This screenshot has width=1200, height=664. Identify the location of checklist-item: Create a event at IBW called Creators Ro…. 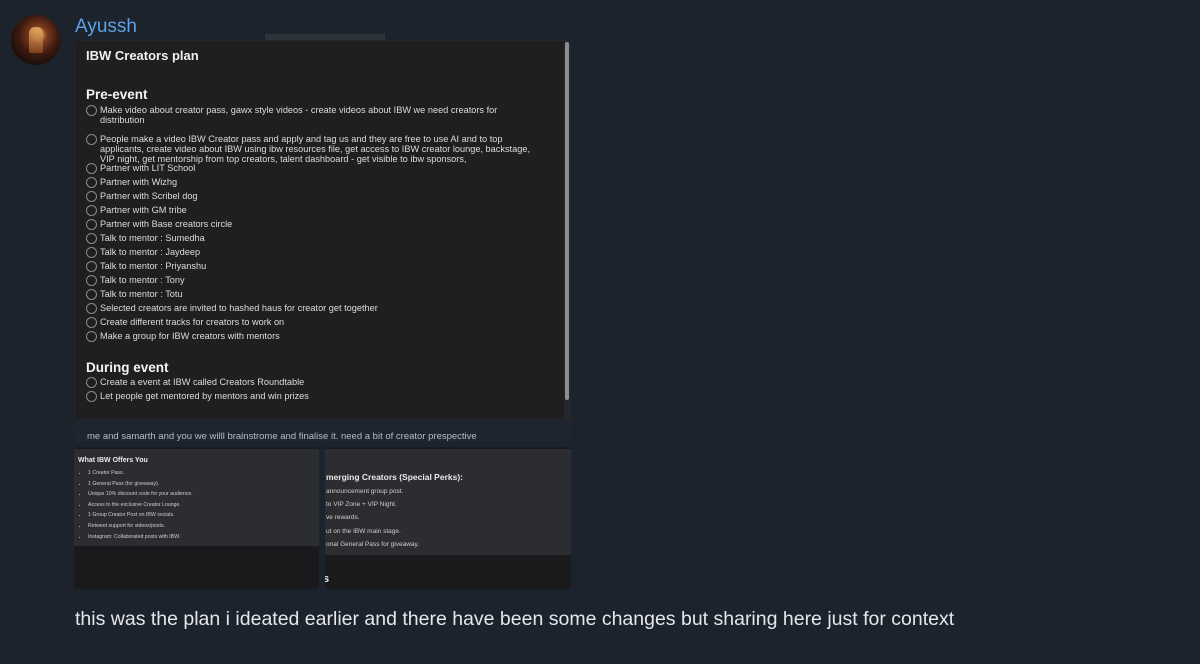
(313, 382).